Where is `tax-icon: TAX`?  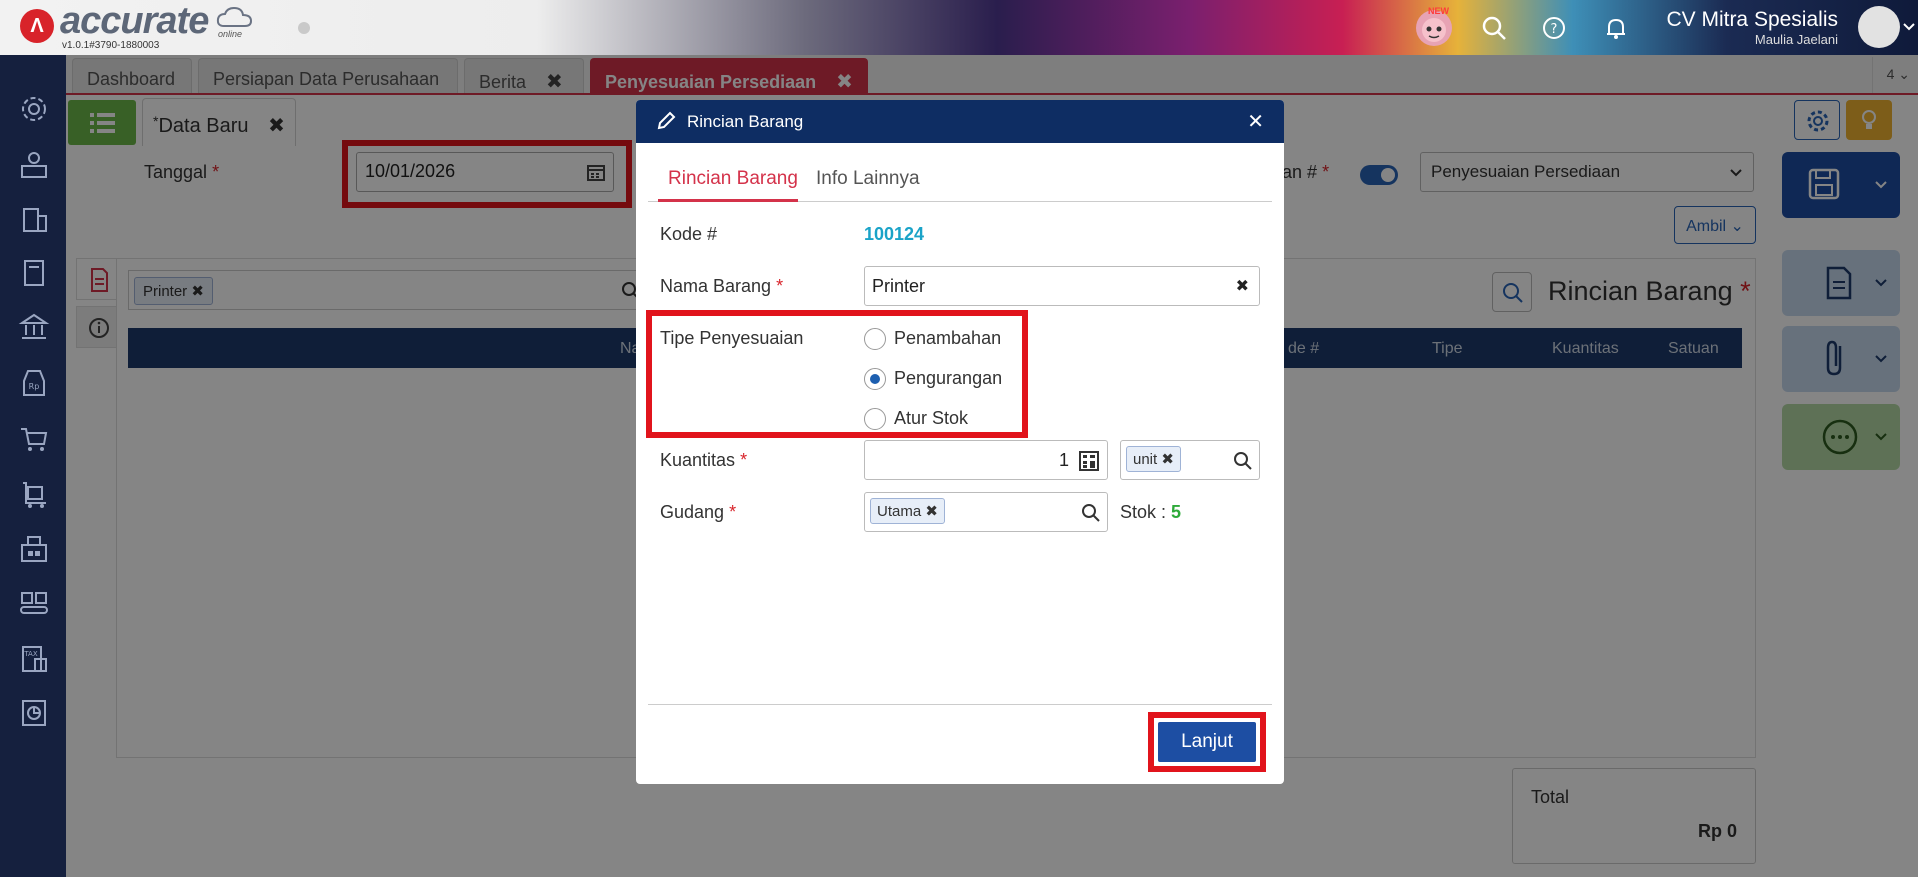 tax-icon: TAX is located at coordinates (34, 659).